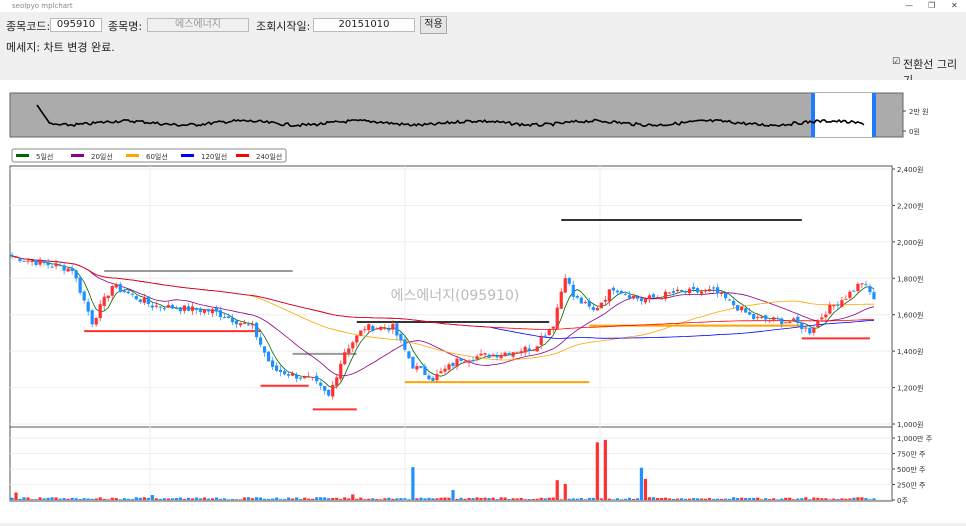 This screenshot has width=966, height=526. I want to click on transition-checkbox: ☑, so click(896, 62).